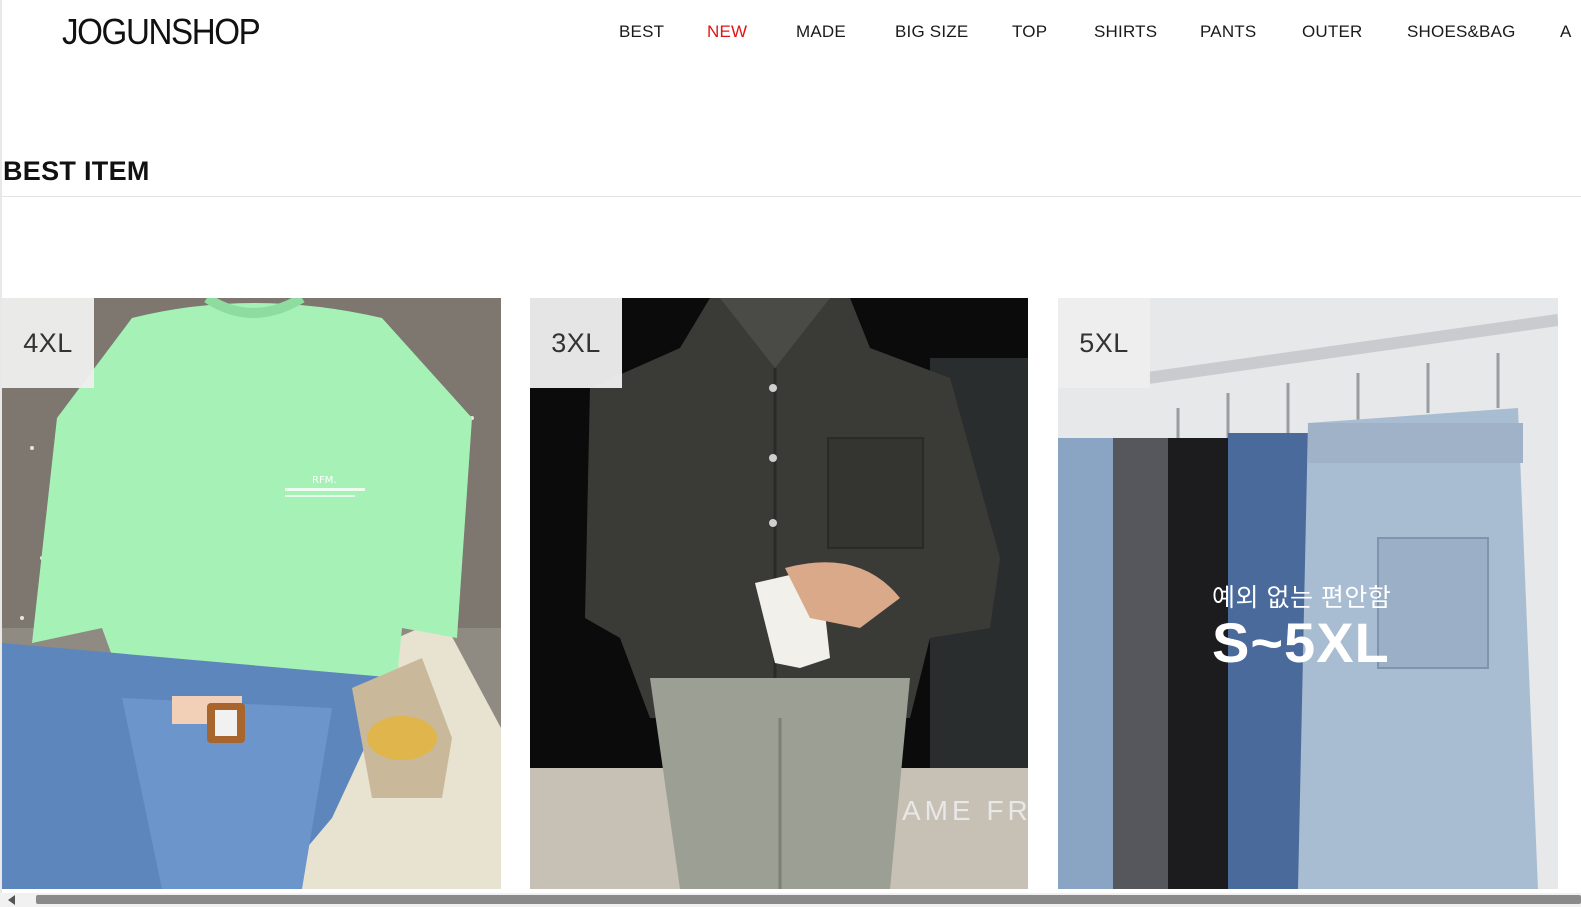  What do you see at coordinates (641, 32) in the screenshot?
I see `nav-item-best: BEST` at bounding box center [641, 32].